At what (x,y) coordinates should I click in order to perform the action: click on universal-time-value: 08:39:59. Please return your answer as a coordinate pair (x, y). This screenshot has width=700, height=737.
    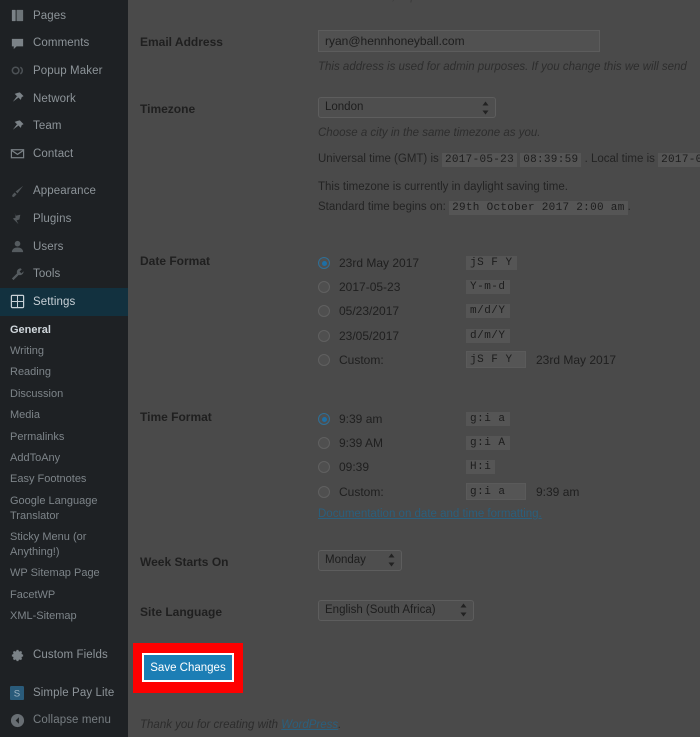
    Looking at the image, I should click on (551, 160).